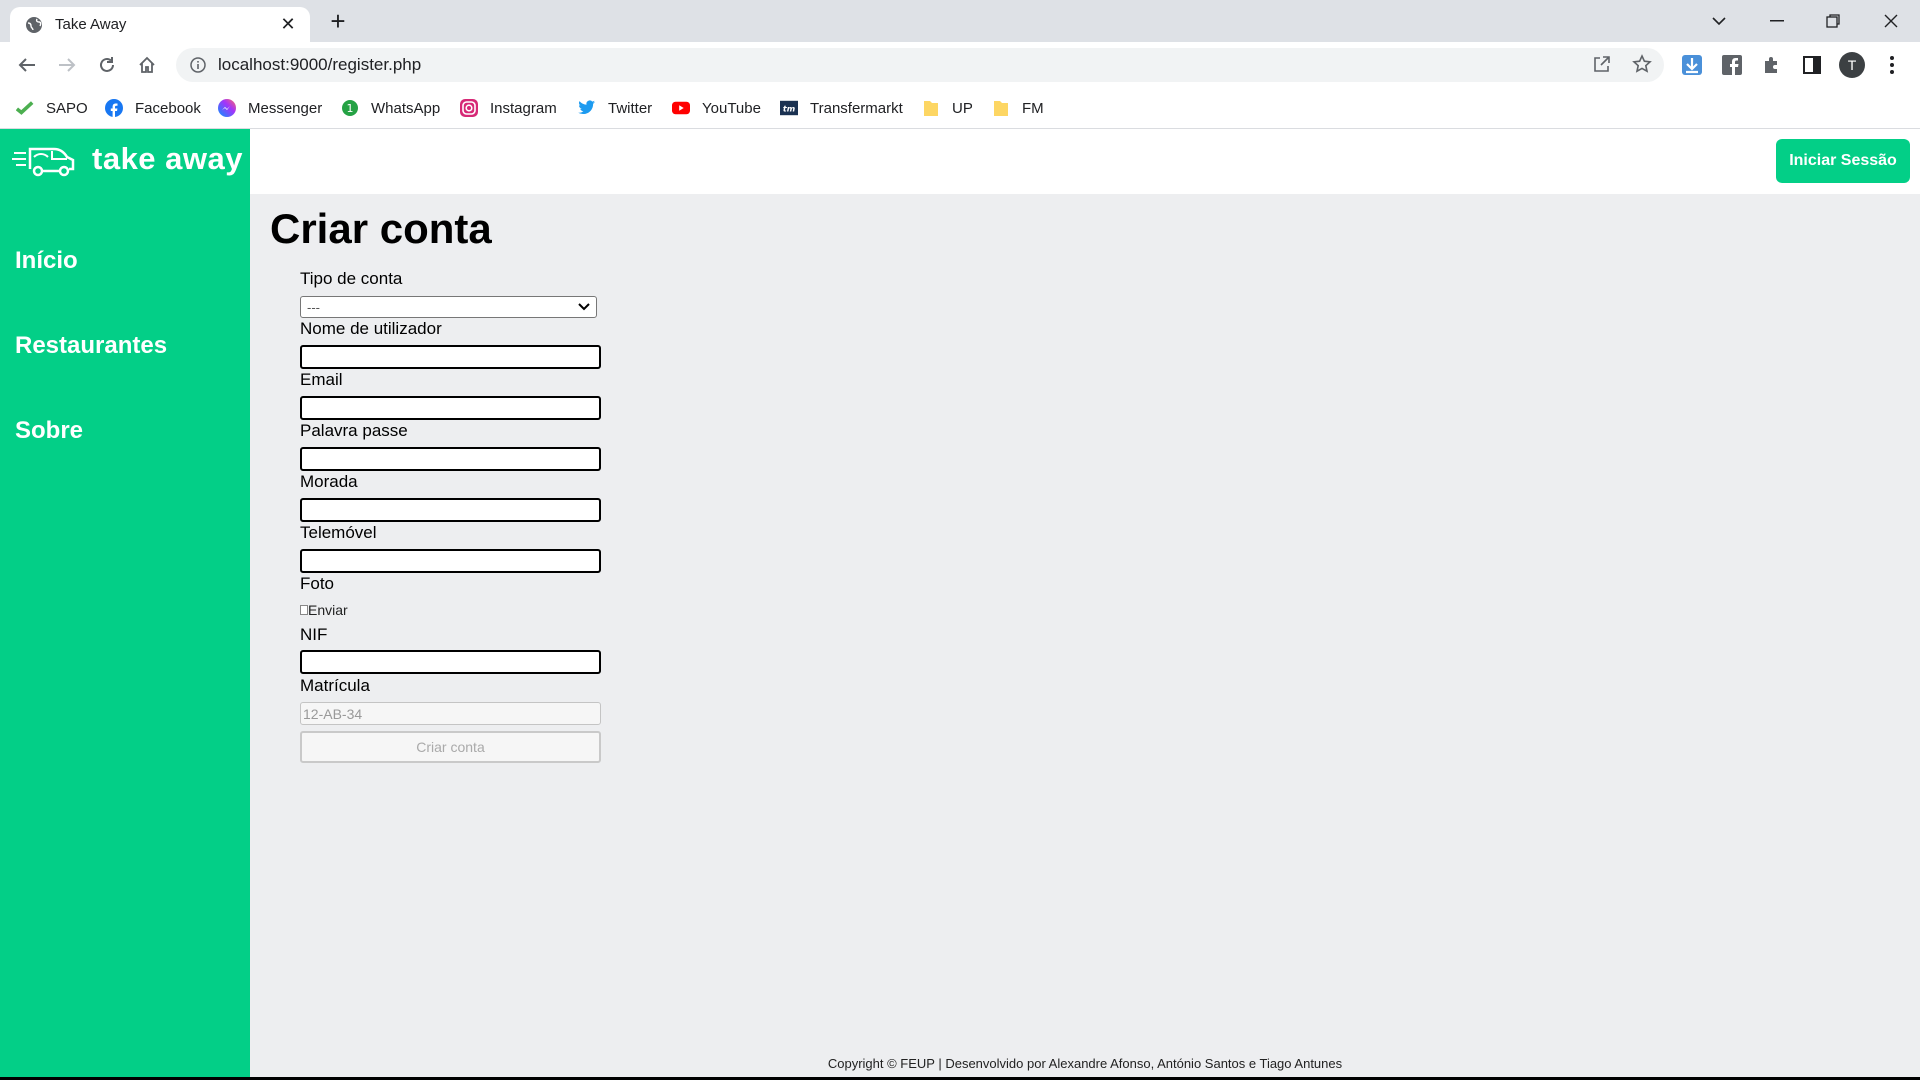 The width and height of the screenshot is (1920, 1080). What do you see at coordinates (450, 662) in the screenshot?
I see `nif-input` at bounding box center [450, 662].